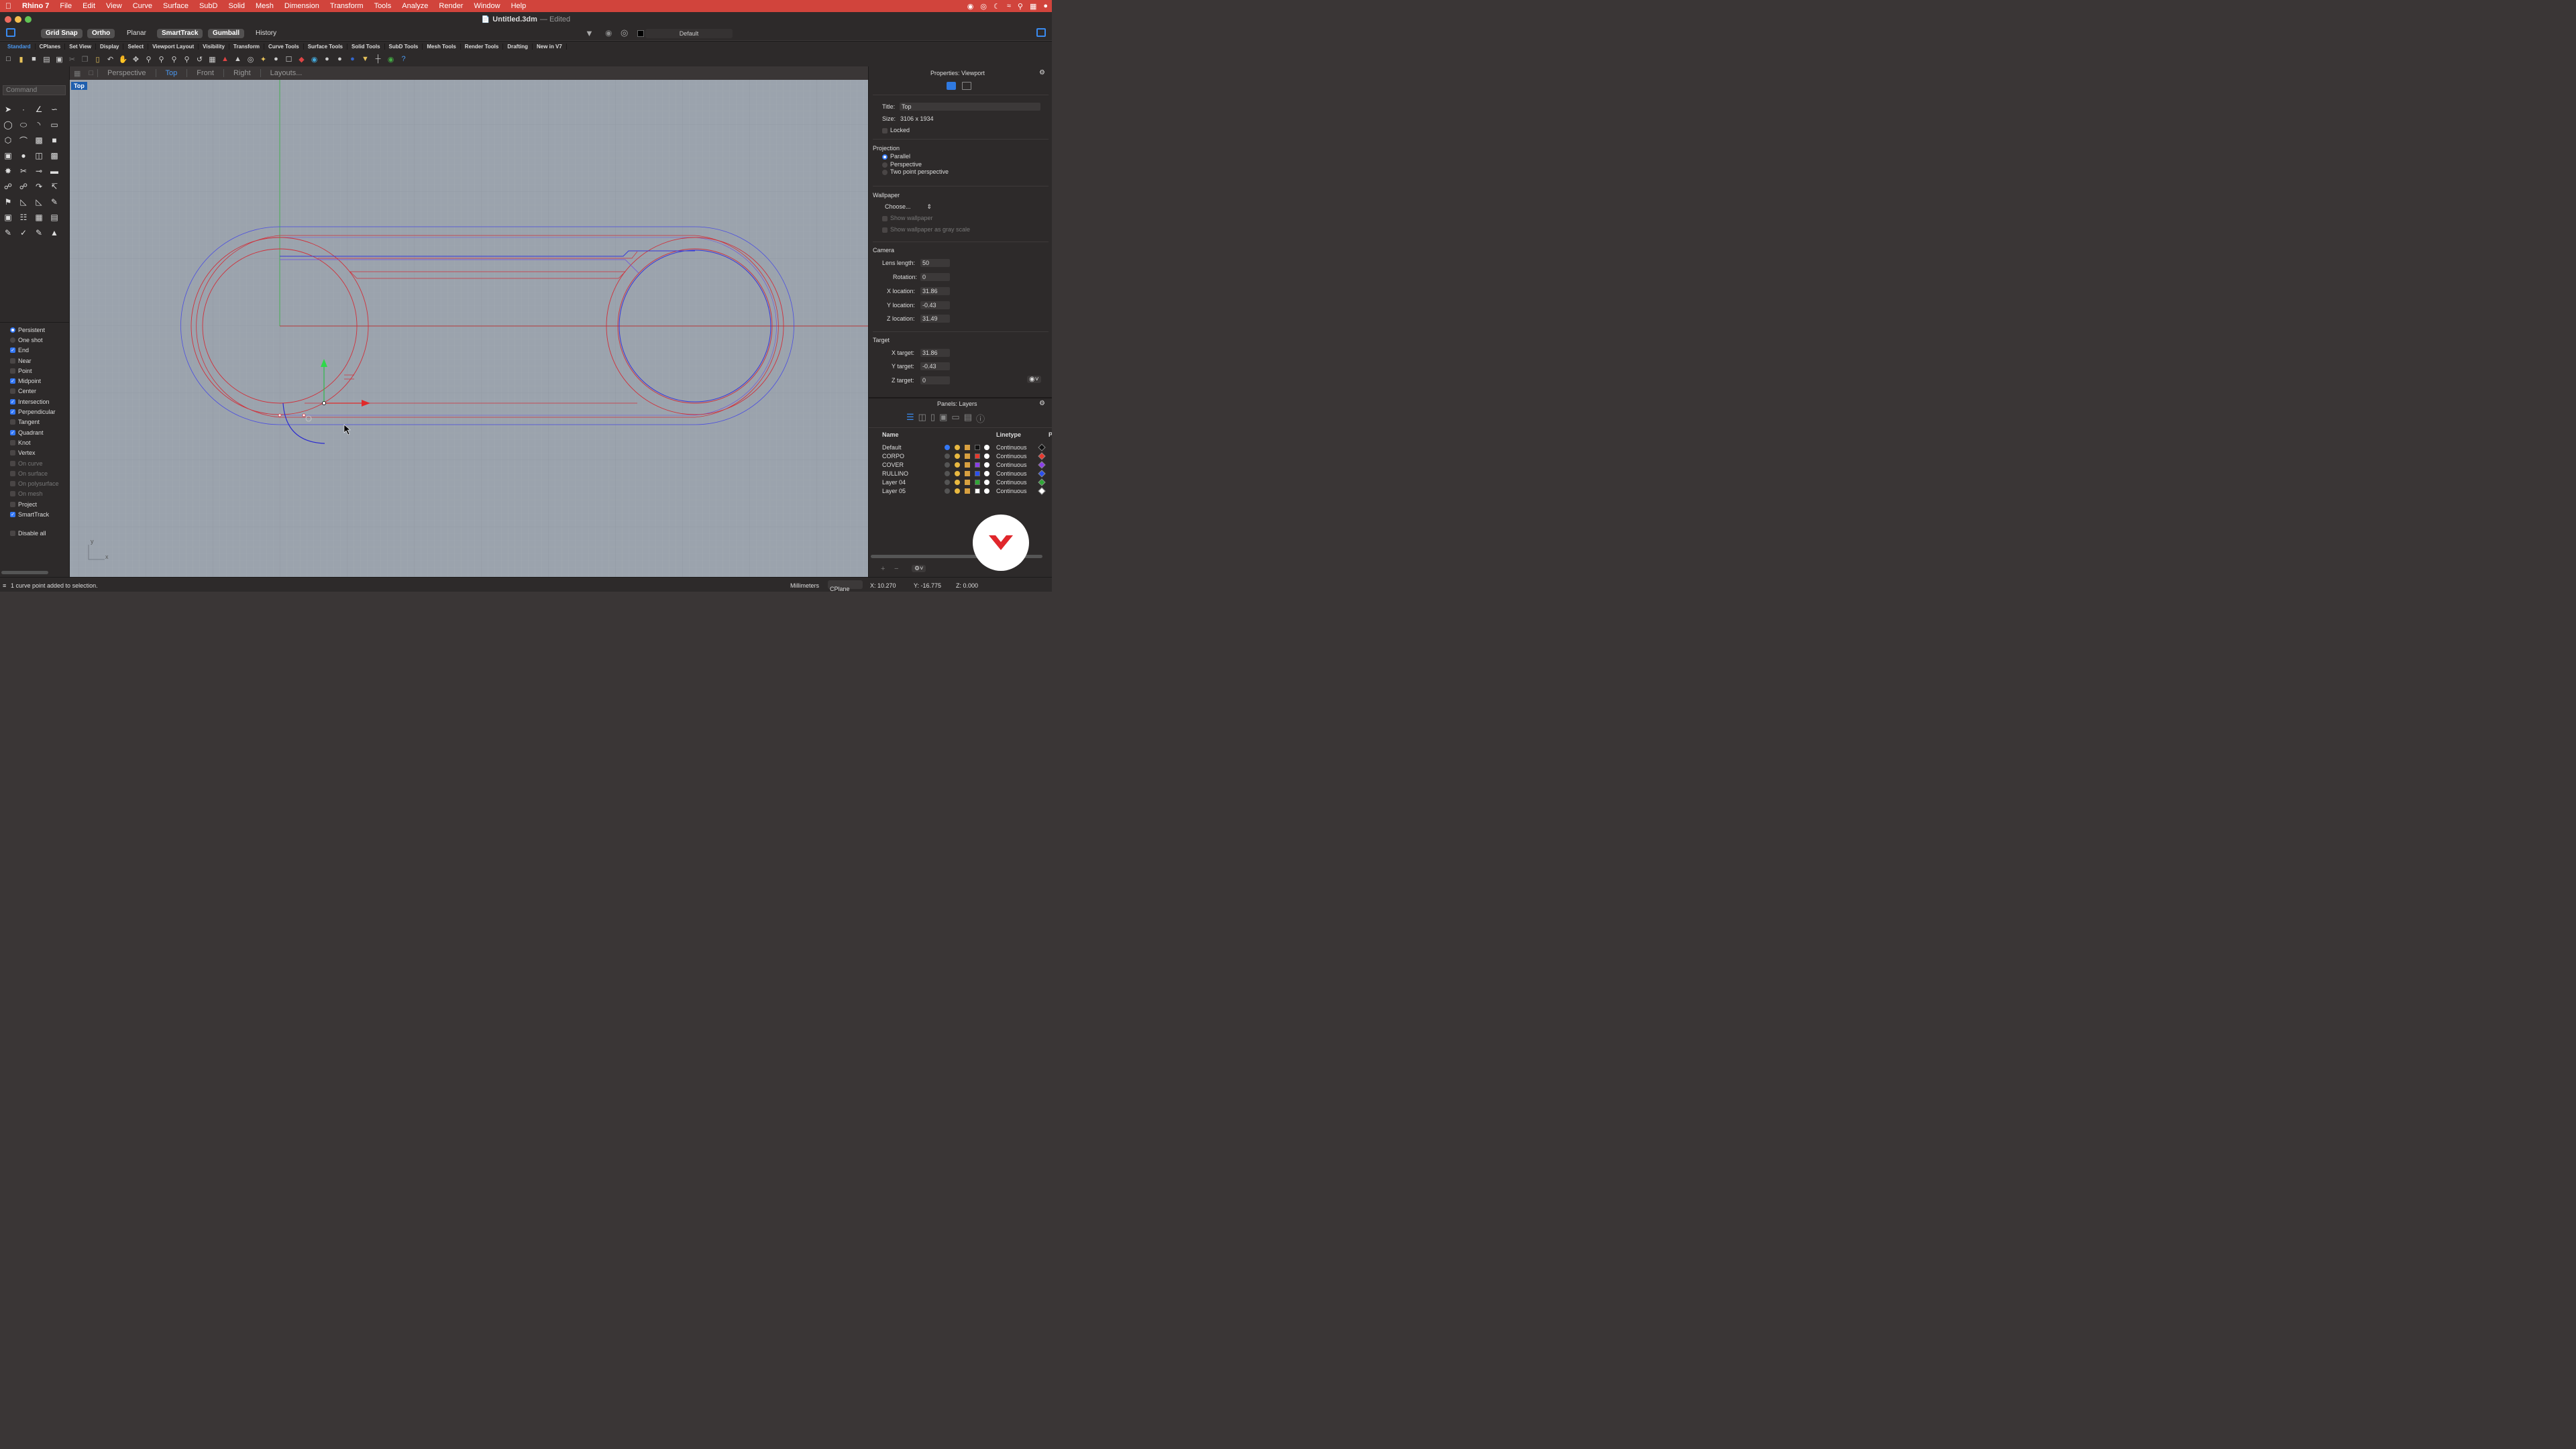 The height and width of the screenshot is (1449, 2576). I want to click on osnap-on-curve: On curve, so click(35, 463).